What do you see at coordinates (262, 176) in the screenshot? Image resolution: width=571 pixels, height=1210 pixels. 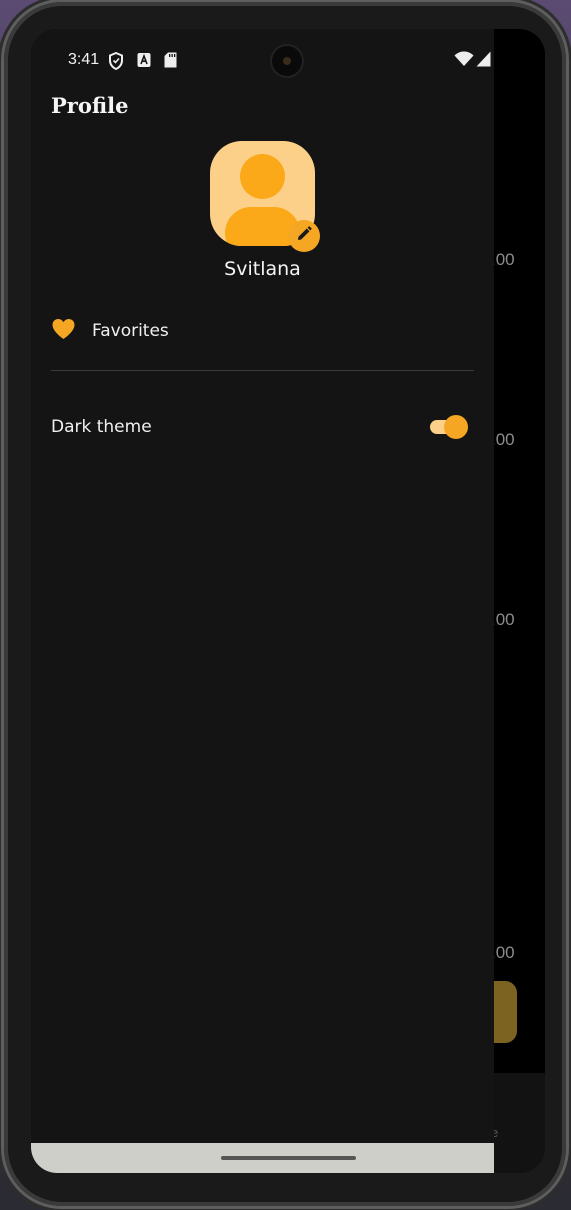 I see `avatar-person-head` at bounding box center [262, 176].